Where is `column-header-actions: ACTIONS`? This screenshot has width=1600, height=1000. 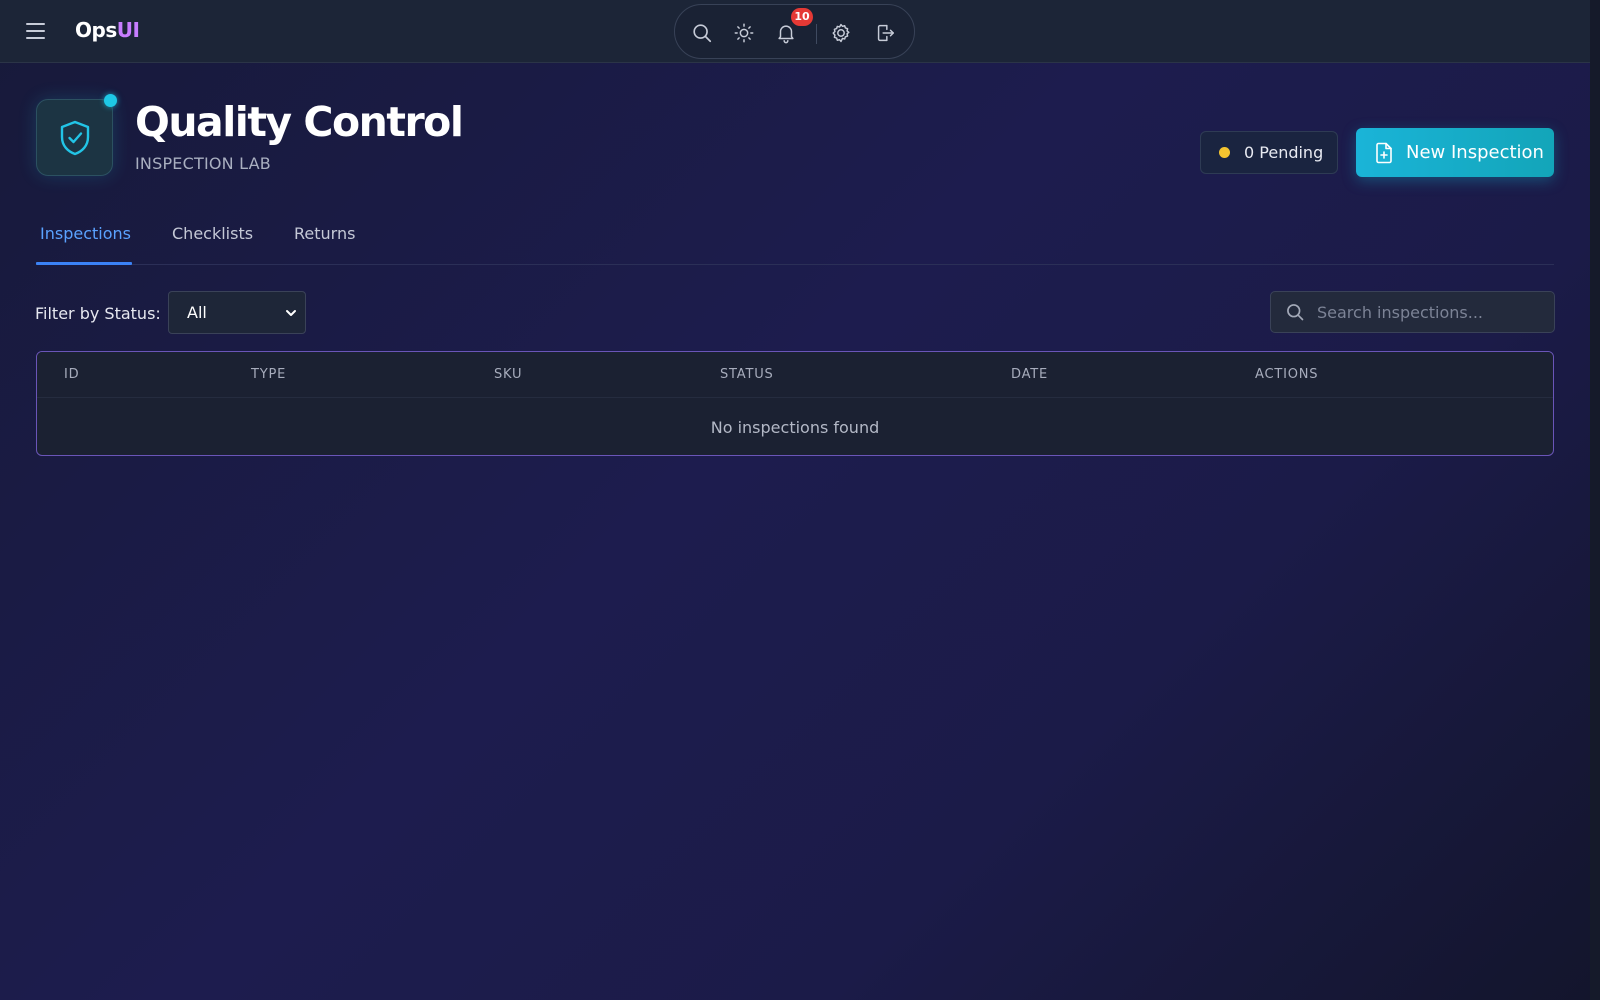
column-header-actions: ACTIONS is located at coordinates (1287, 374).